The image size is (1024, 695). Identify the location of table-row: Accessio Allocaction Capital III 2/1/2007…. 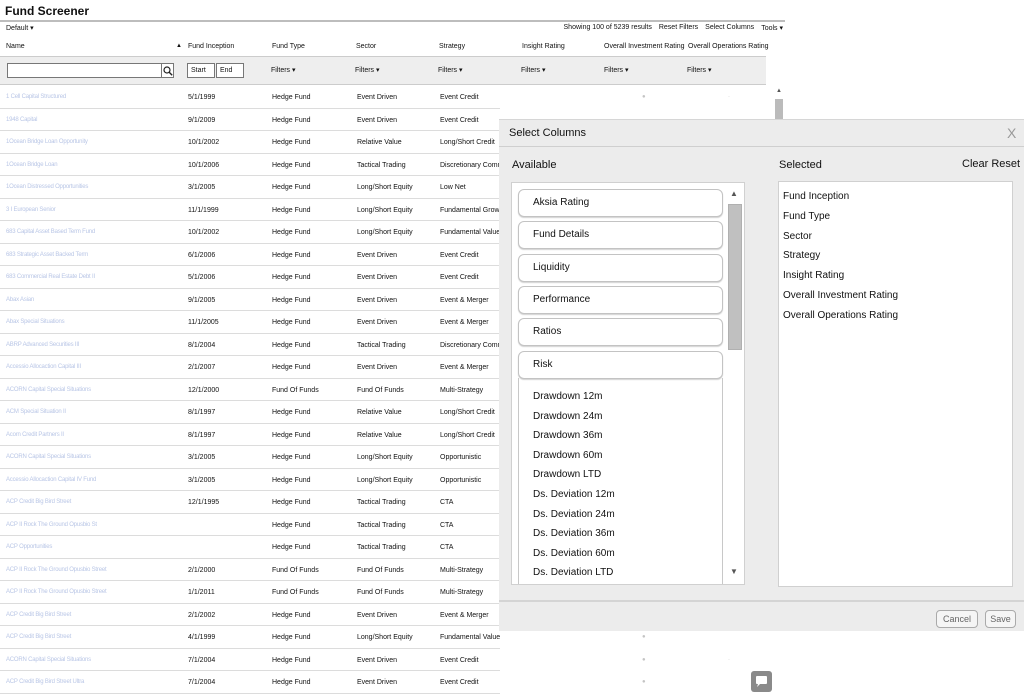
(250, 367).